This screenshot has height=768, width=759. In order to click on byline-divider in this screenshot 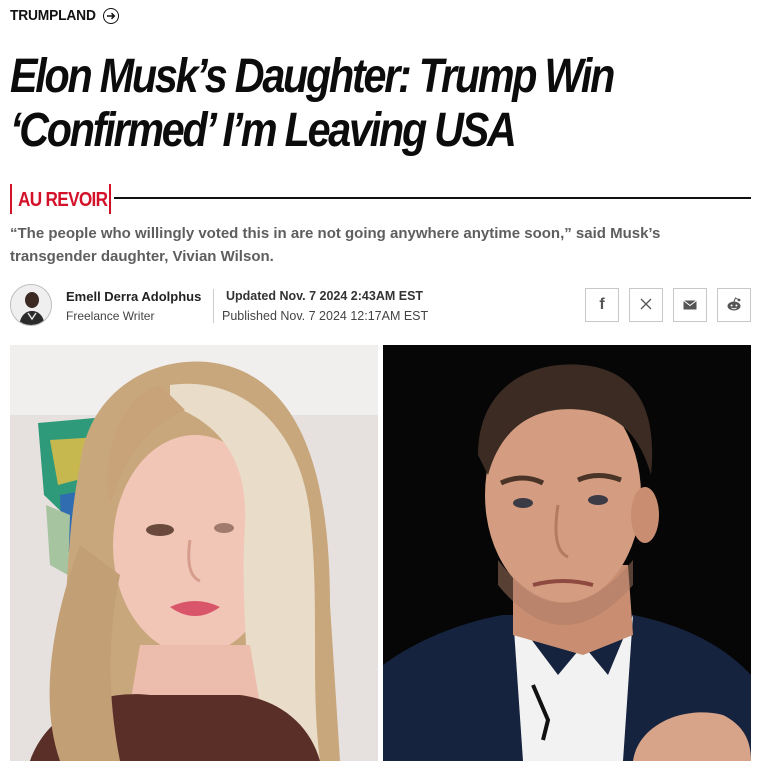, I will do `click(213, 306)`.